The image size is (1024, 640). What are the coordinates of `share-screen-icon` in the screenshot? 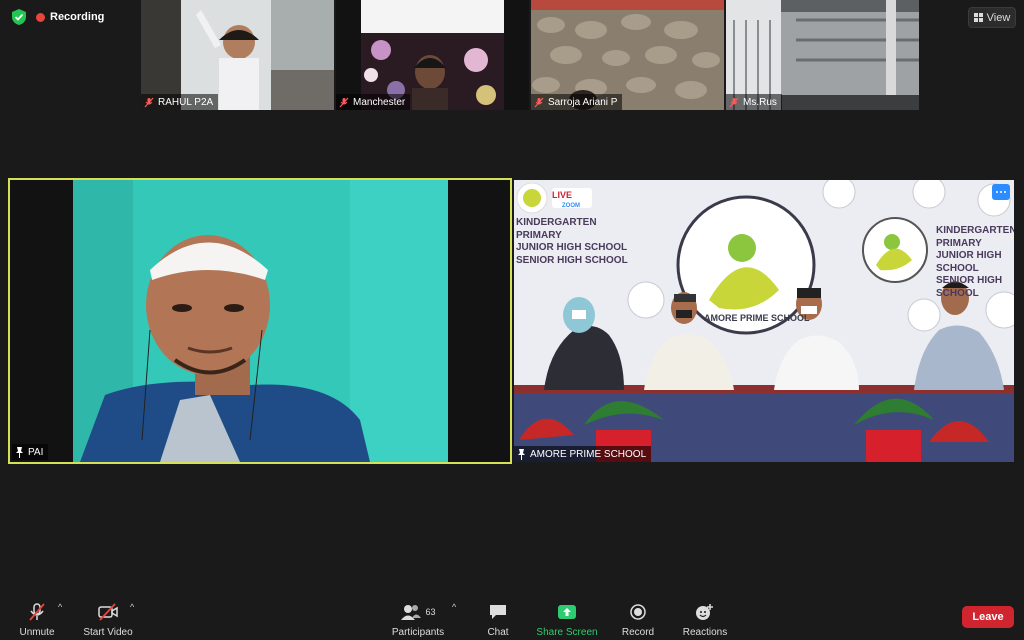 It's located at (567, 612).